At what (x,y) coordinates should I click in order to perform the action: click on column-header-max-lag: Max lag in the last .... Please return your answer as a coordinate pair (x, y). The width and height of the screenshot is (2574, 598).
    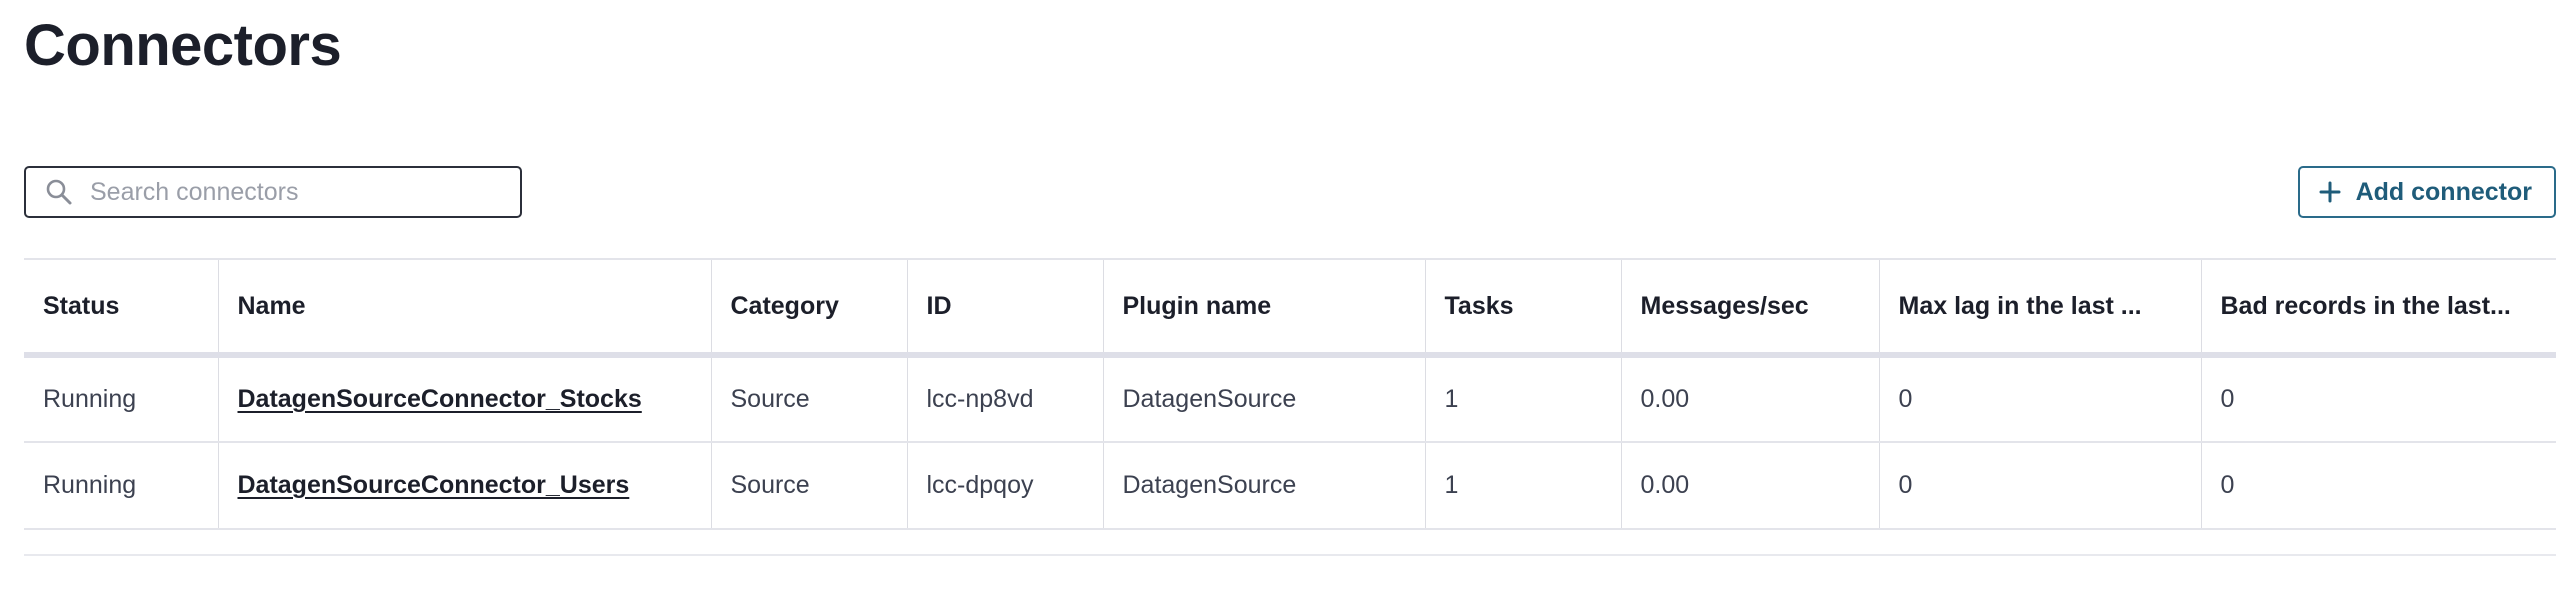
    Looking at the image, I should click on (2040, 308).